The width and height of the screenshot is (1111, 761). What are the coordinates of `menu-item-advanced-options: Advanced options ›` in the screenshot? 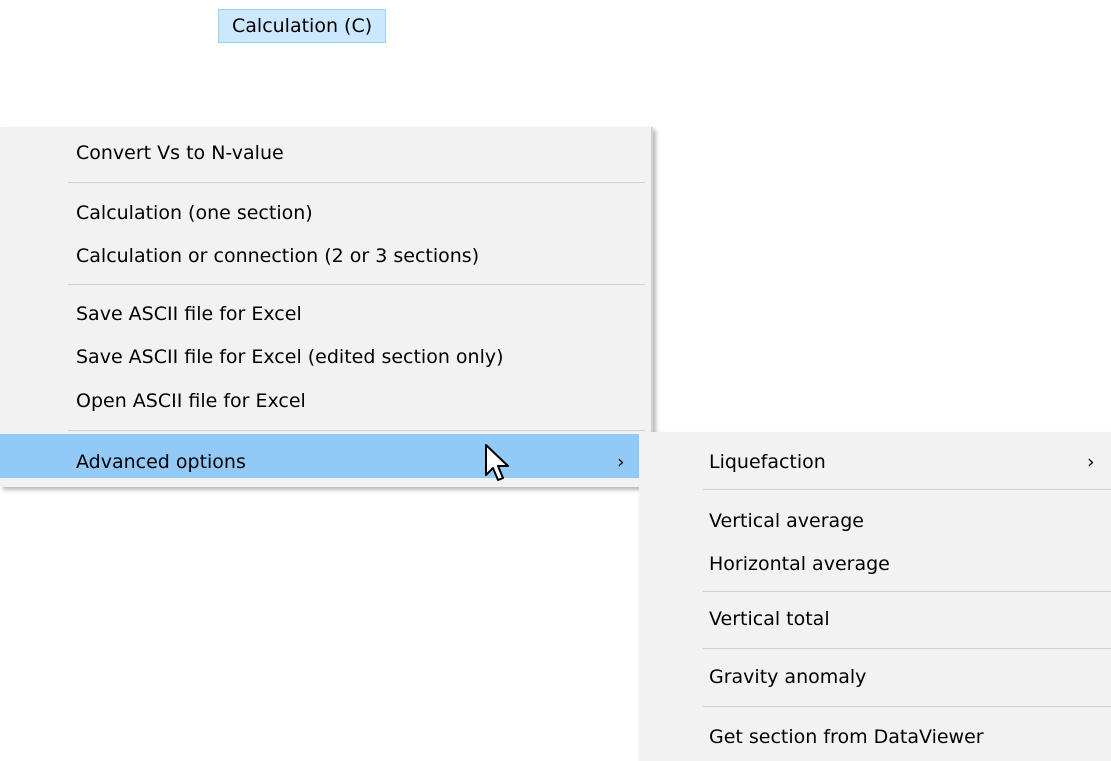 It's located at (325, 456).